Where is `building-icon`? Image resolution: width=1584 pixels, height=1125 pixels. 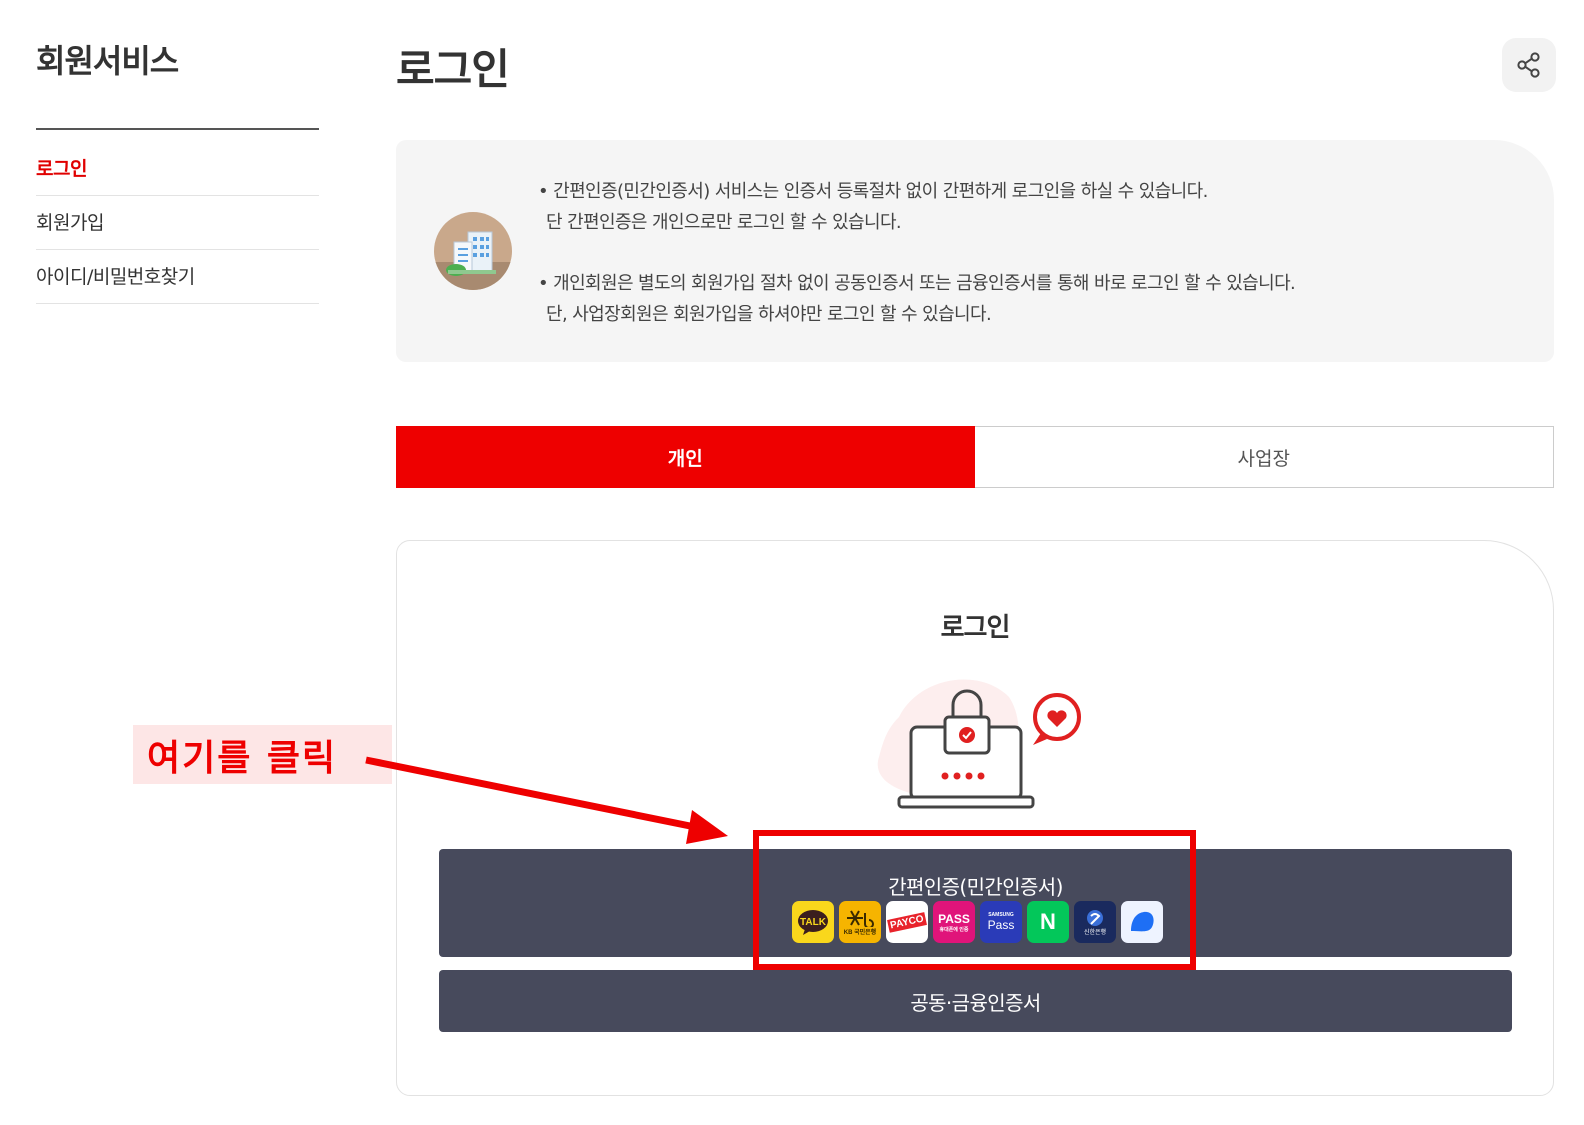
building-icon is located at coordinates (473, 251).